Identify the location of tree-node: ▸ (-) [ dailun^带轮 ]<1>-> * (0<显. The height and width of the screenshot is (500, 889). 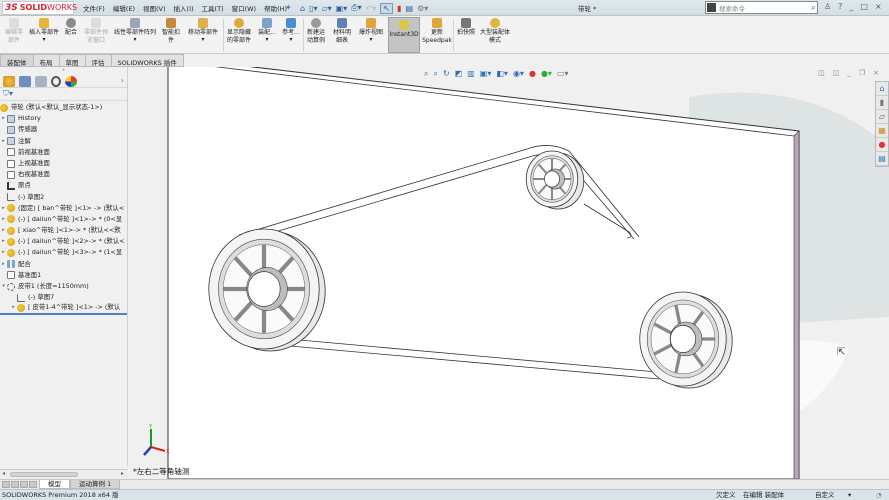
(63, 219).